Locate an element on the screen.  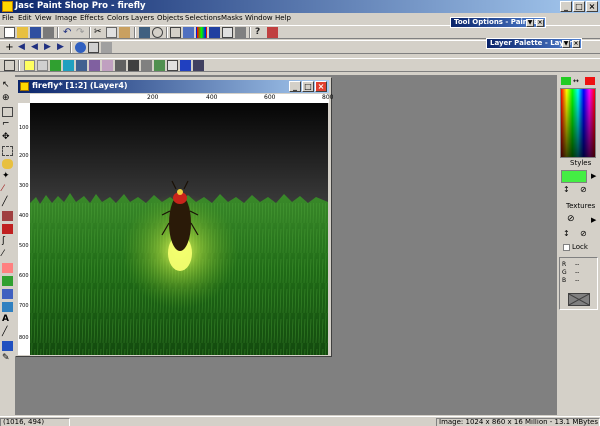
window-cascade-icon is located at coordinates (93, 47).